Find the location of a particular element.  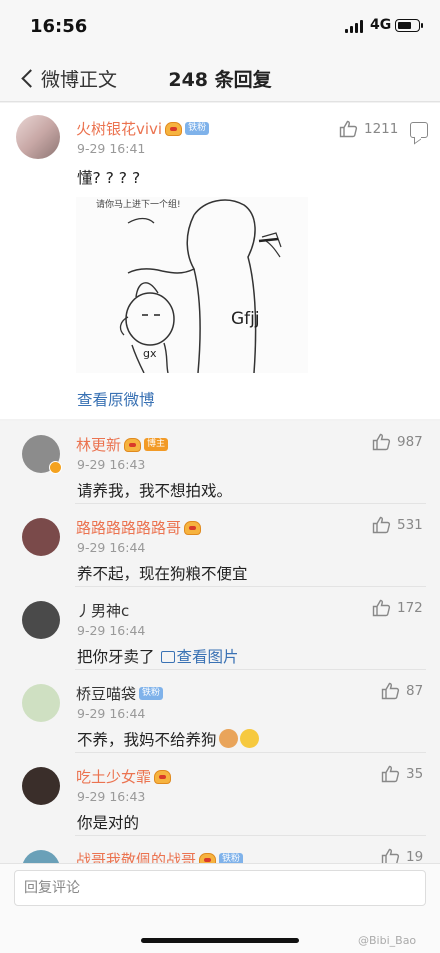

reply-text: 你是对的 is located at coordinates (108, 822).